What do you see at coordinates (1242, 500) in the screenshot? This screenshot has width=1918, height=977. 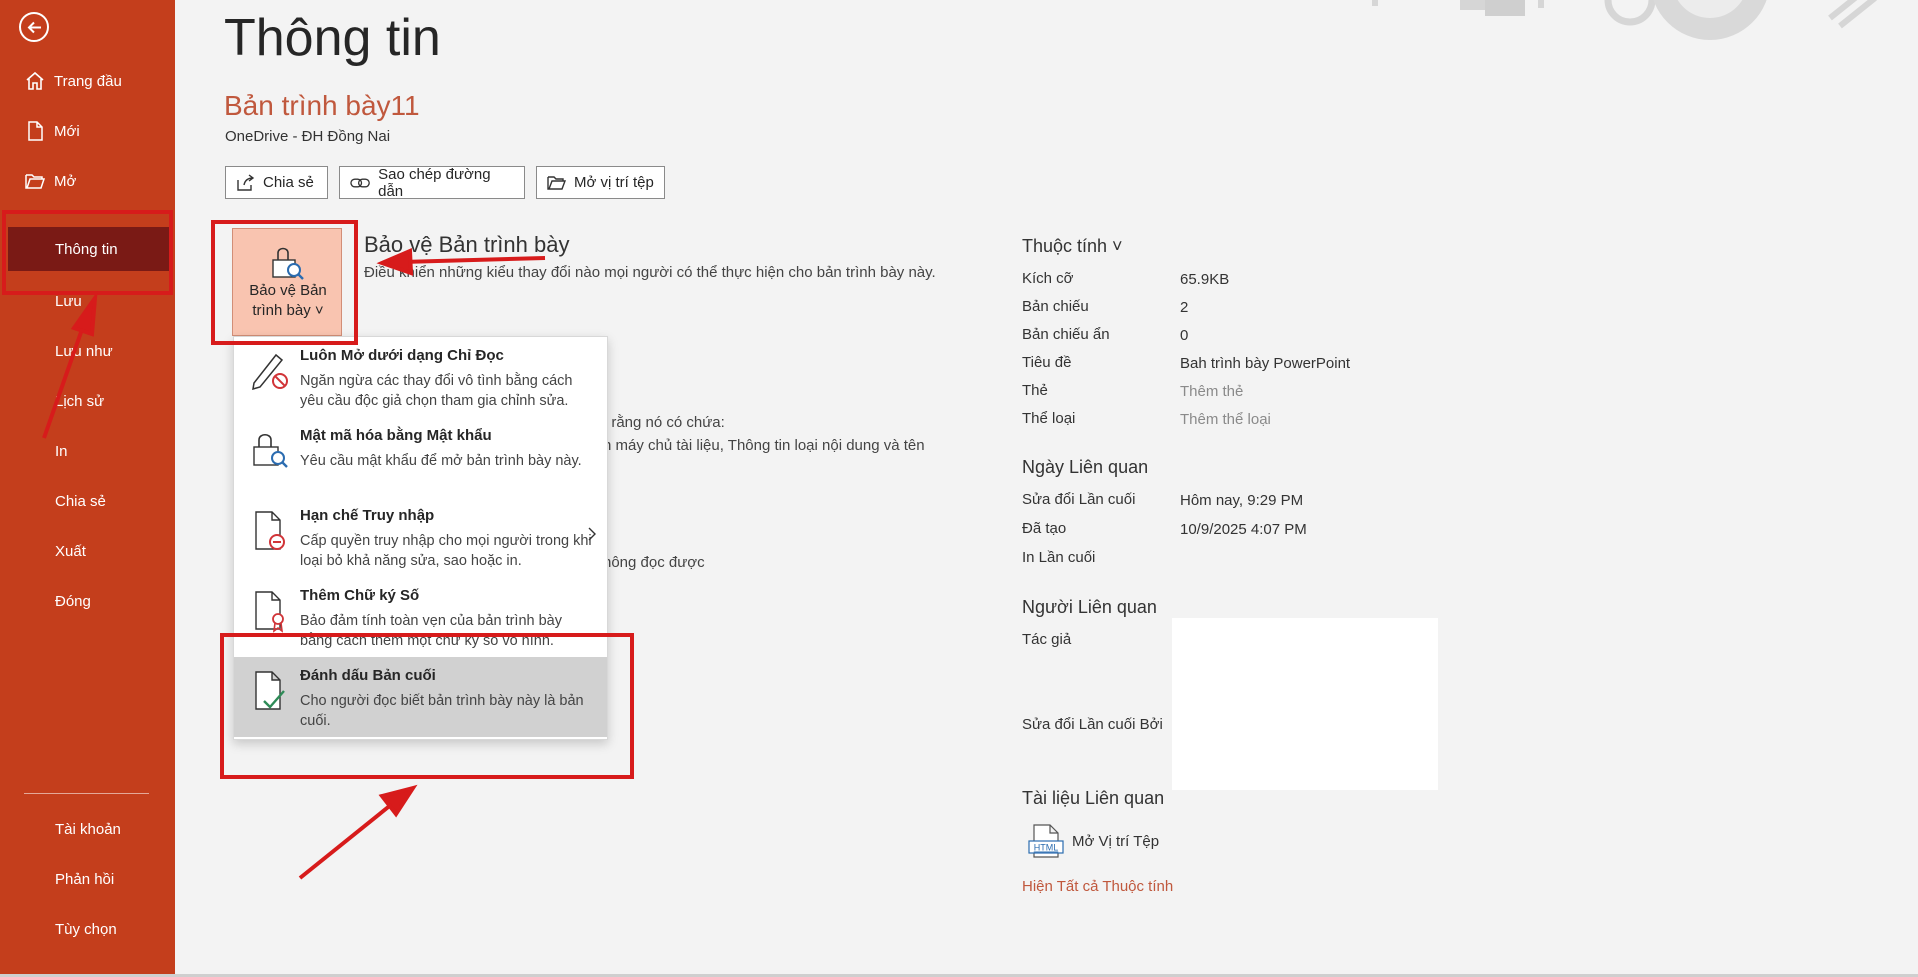 I see `date-value-last-modified: Hôm nay, 9:29 PM` at bounding box center [1242, 500].